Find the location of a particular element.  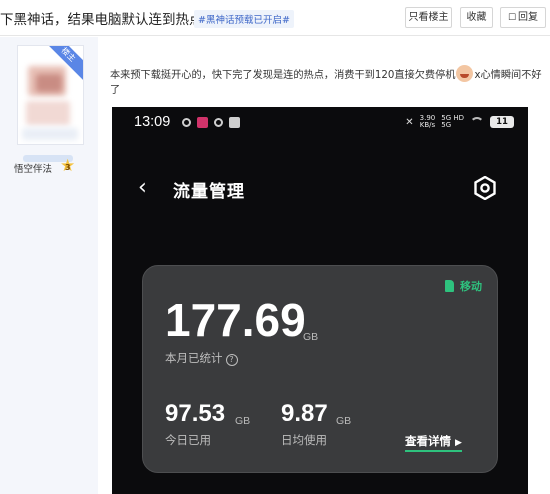

network-speed: 3.90 KB/s is located at coordinates (428, 122).